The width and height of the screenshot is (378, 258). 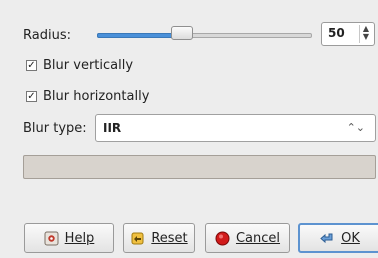 I want to click on radius-slider-fill, so click(x=136, y=35).